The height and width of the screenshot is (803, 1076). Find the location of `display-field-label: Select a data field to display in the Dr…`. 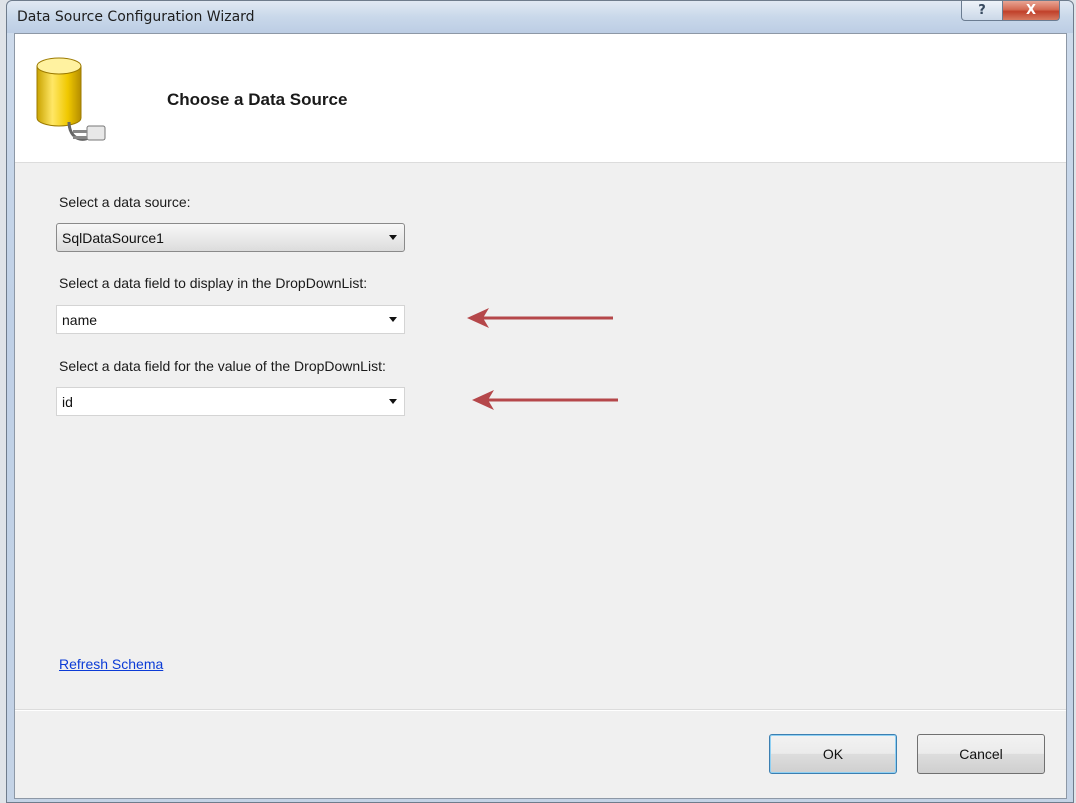

display-field-label: Select a data field to display in the Dr… is located at coordinates (213, 283).